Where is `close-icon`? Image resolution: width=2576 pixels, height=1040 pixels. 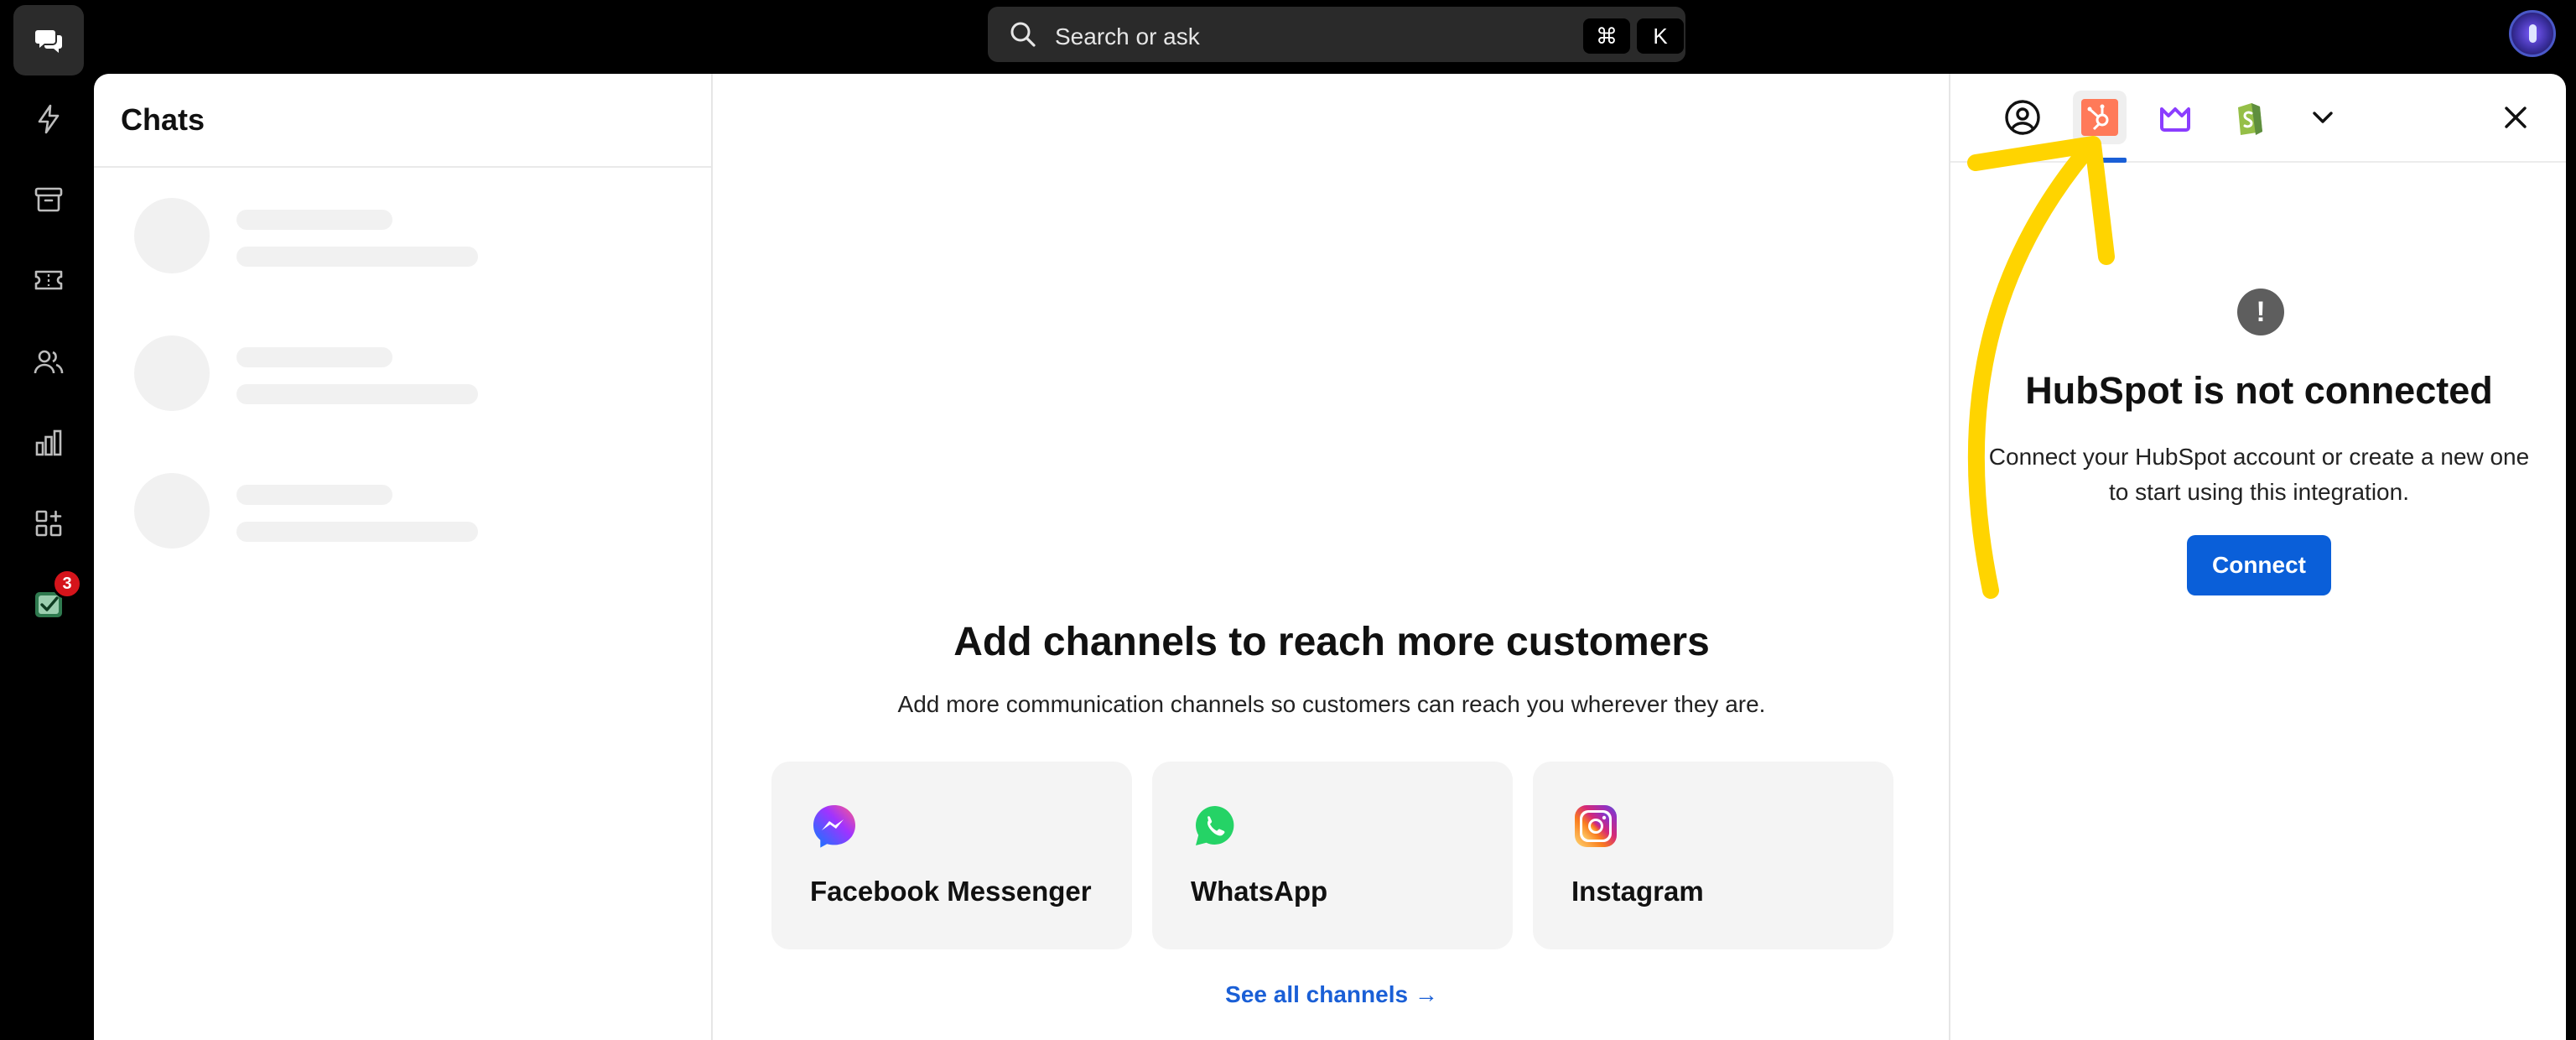
close-icon is located at coordinates (2516, 117).